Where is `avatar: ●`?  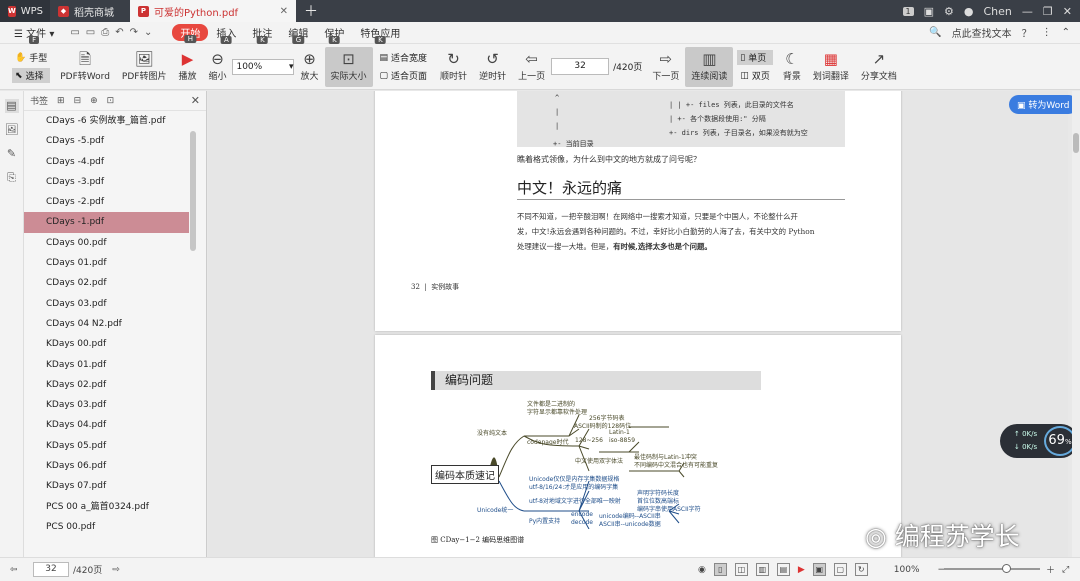 avatar: ● is located at coordinates (969, 11).